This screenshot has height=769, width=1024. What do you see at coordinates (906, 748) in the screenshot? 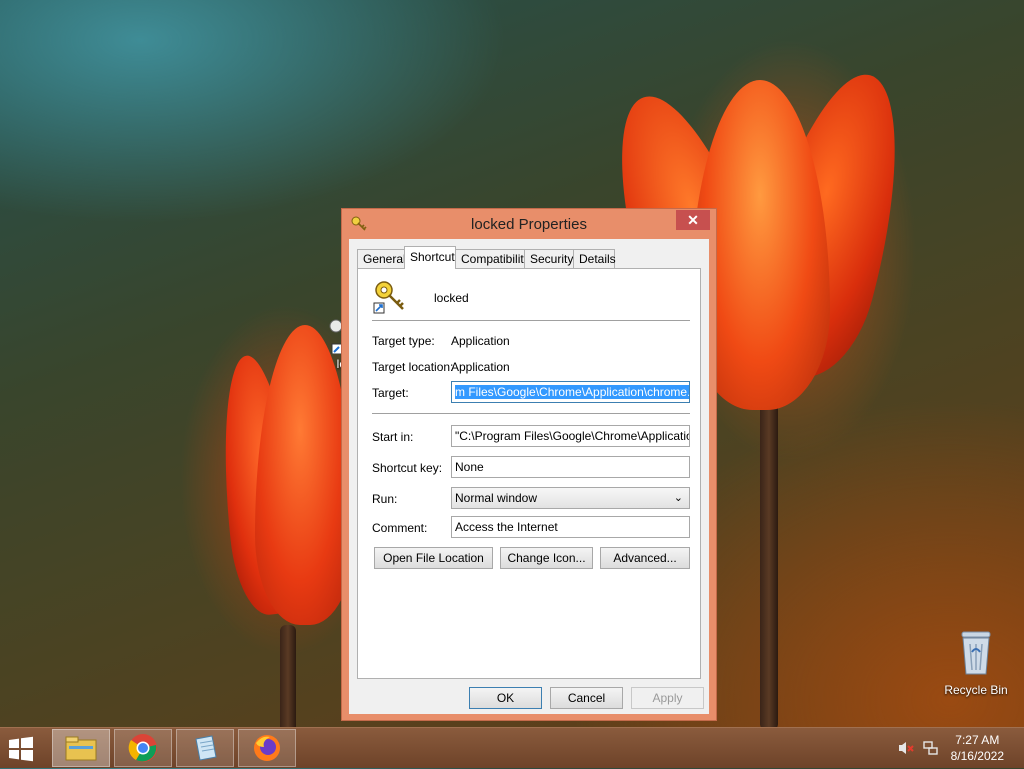
I see `speaker-muted-icon` at bounding box center [906, 748].